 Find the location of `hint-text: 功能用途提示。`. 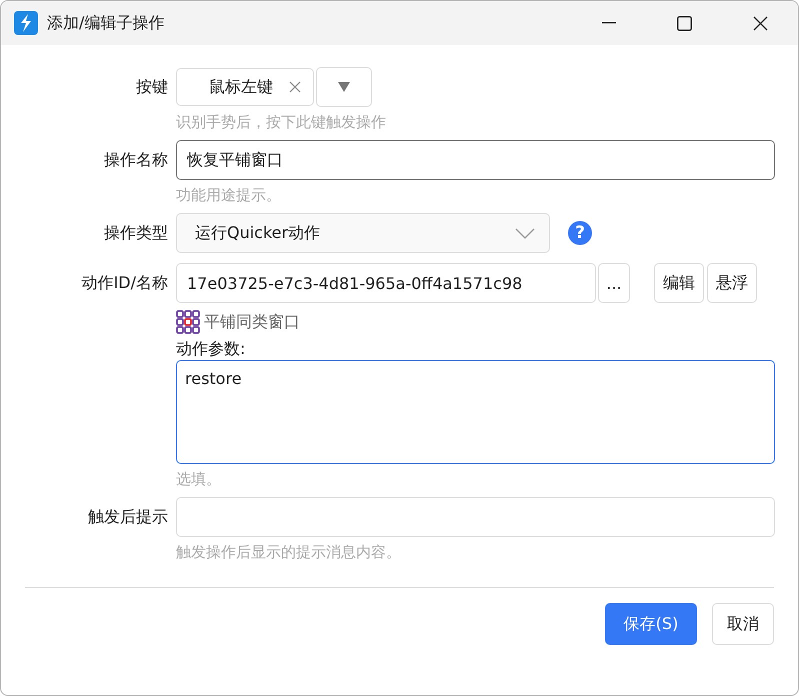

hint-text: 功能用途提示。 is located at coordinates (228, 195).